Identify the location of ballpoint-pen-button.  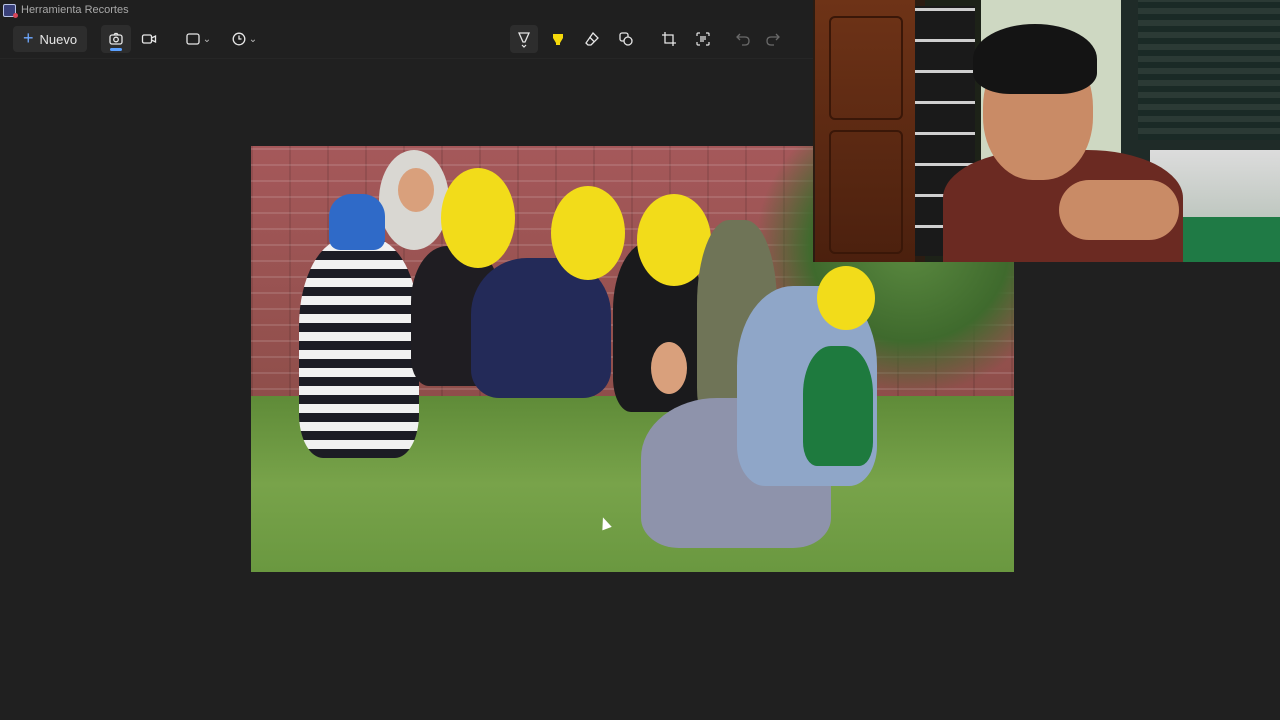
(524, 39).